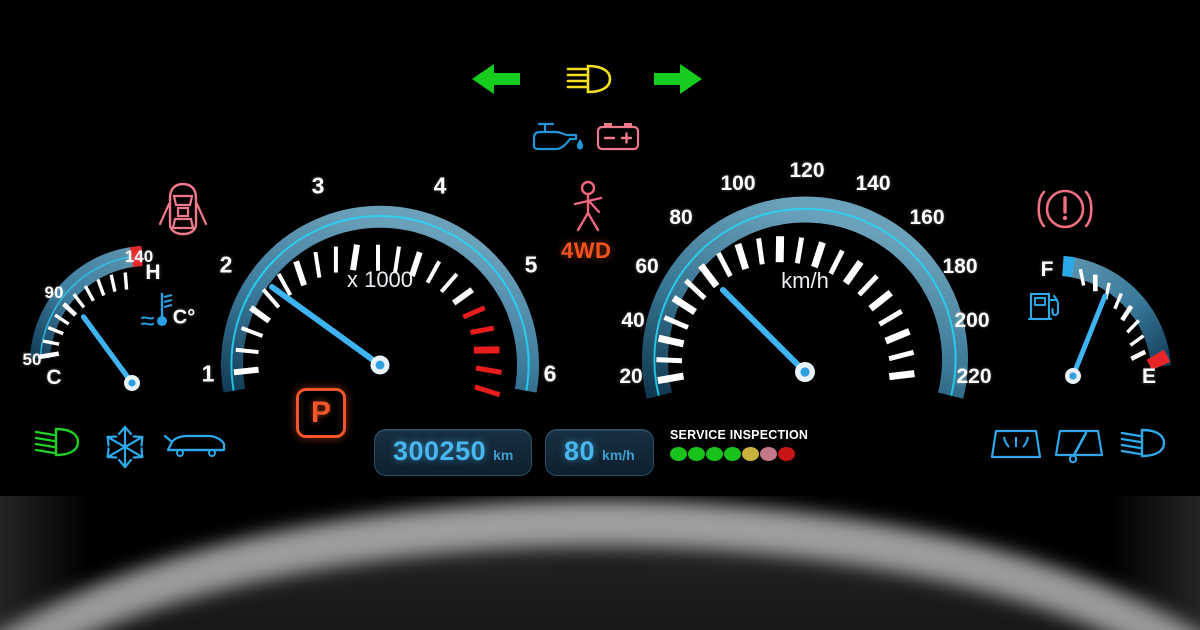 The height and width of the screenshot is (630, 1200). Describe the element at coordinates (125, 447) in the screenshot. I see `snowflake-frost-icon` at that location.